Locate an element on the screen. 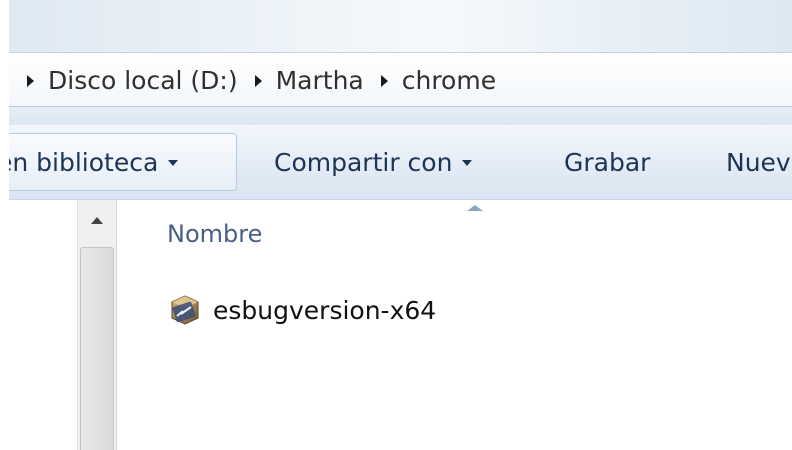 Image resolution: width=792 pixels, height=450 pixels. breadcrumb: Disco local (D:) Martha chrome is located at coordinates (270, 80).